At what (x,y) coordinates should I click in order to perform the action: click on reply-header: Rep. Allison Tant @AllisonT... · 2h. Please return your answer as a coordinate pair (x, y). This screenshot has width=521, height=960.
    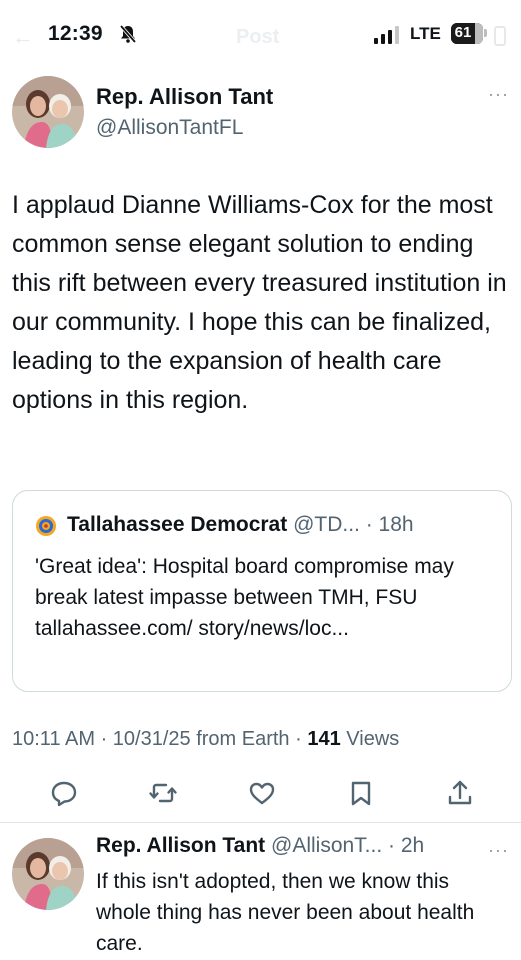
    Looking at the image, I should click on (260, 846).